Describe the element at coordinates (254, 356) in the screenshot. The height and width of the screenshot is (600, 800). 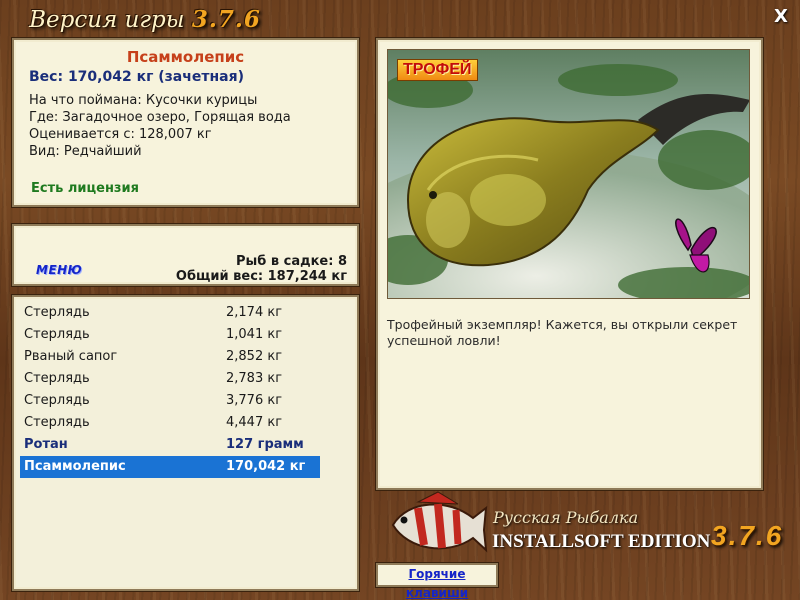
I see `list-item-weight: 2,852 кг` at that location.